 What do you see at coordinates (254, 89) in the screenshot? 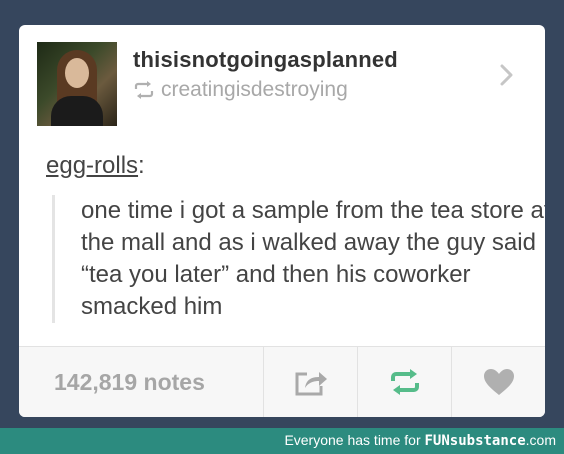
I see `reblogged-from-username: creatingisdestroying` at bounding box center [254, 89].